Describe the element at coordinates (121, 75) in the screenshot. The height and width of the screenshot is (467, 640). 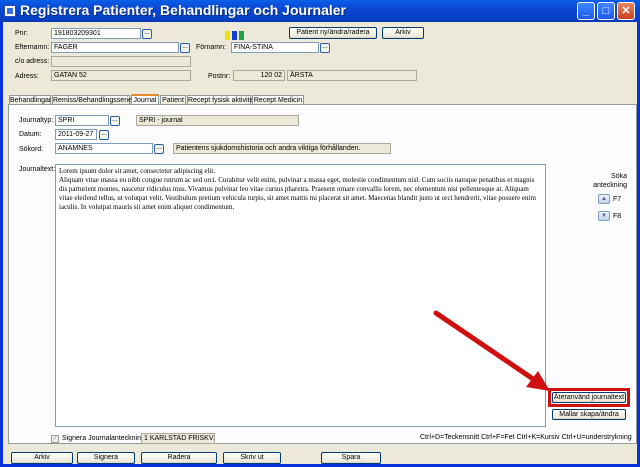
I see `adress-field: GATAN 52` at that location.